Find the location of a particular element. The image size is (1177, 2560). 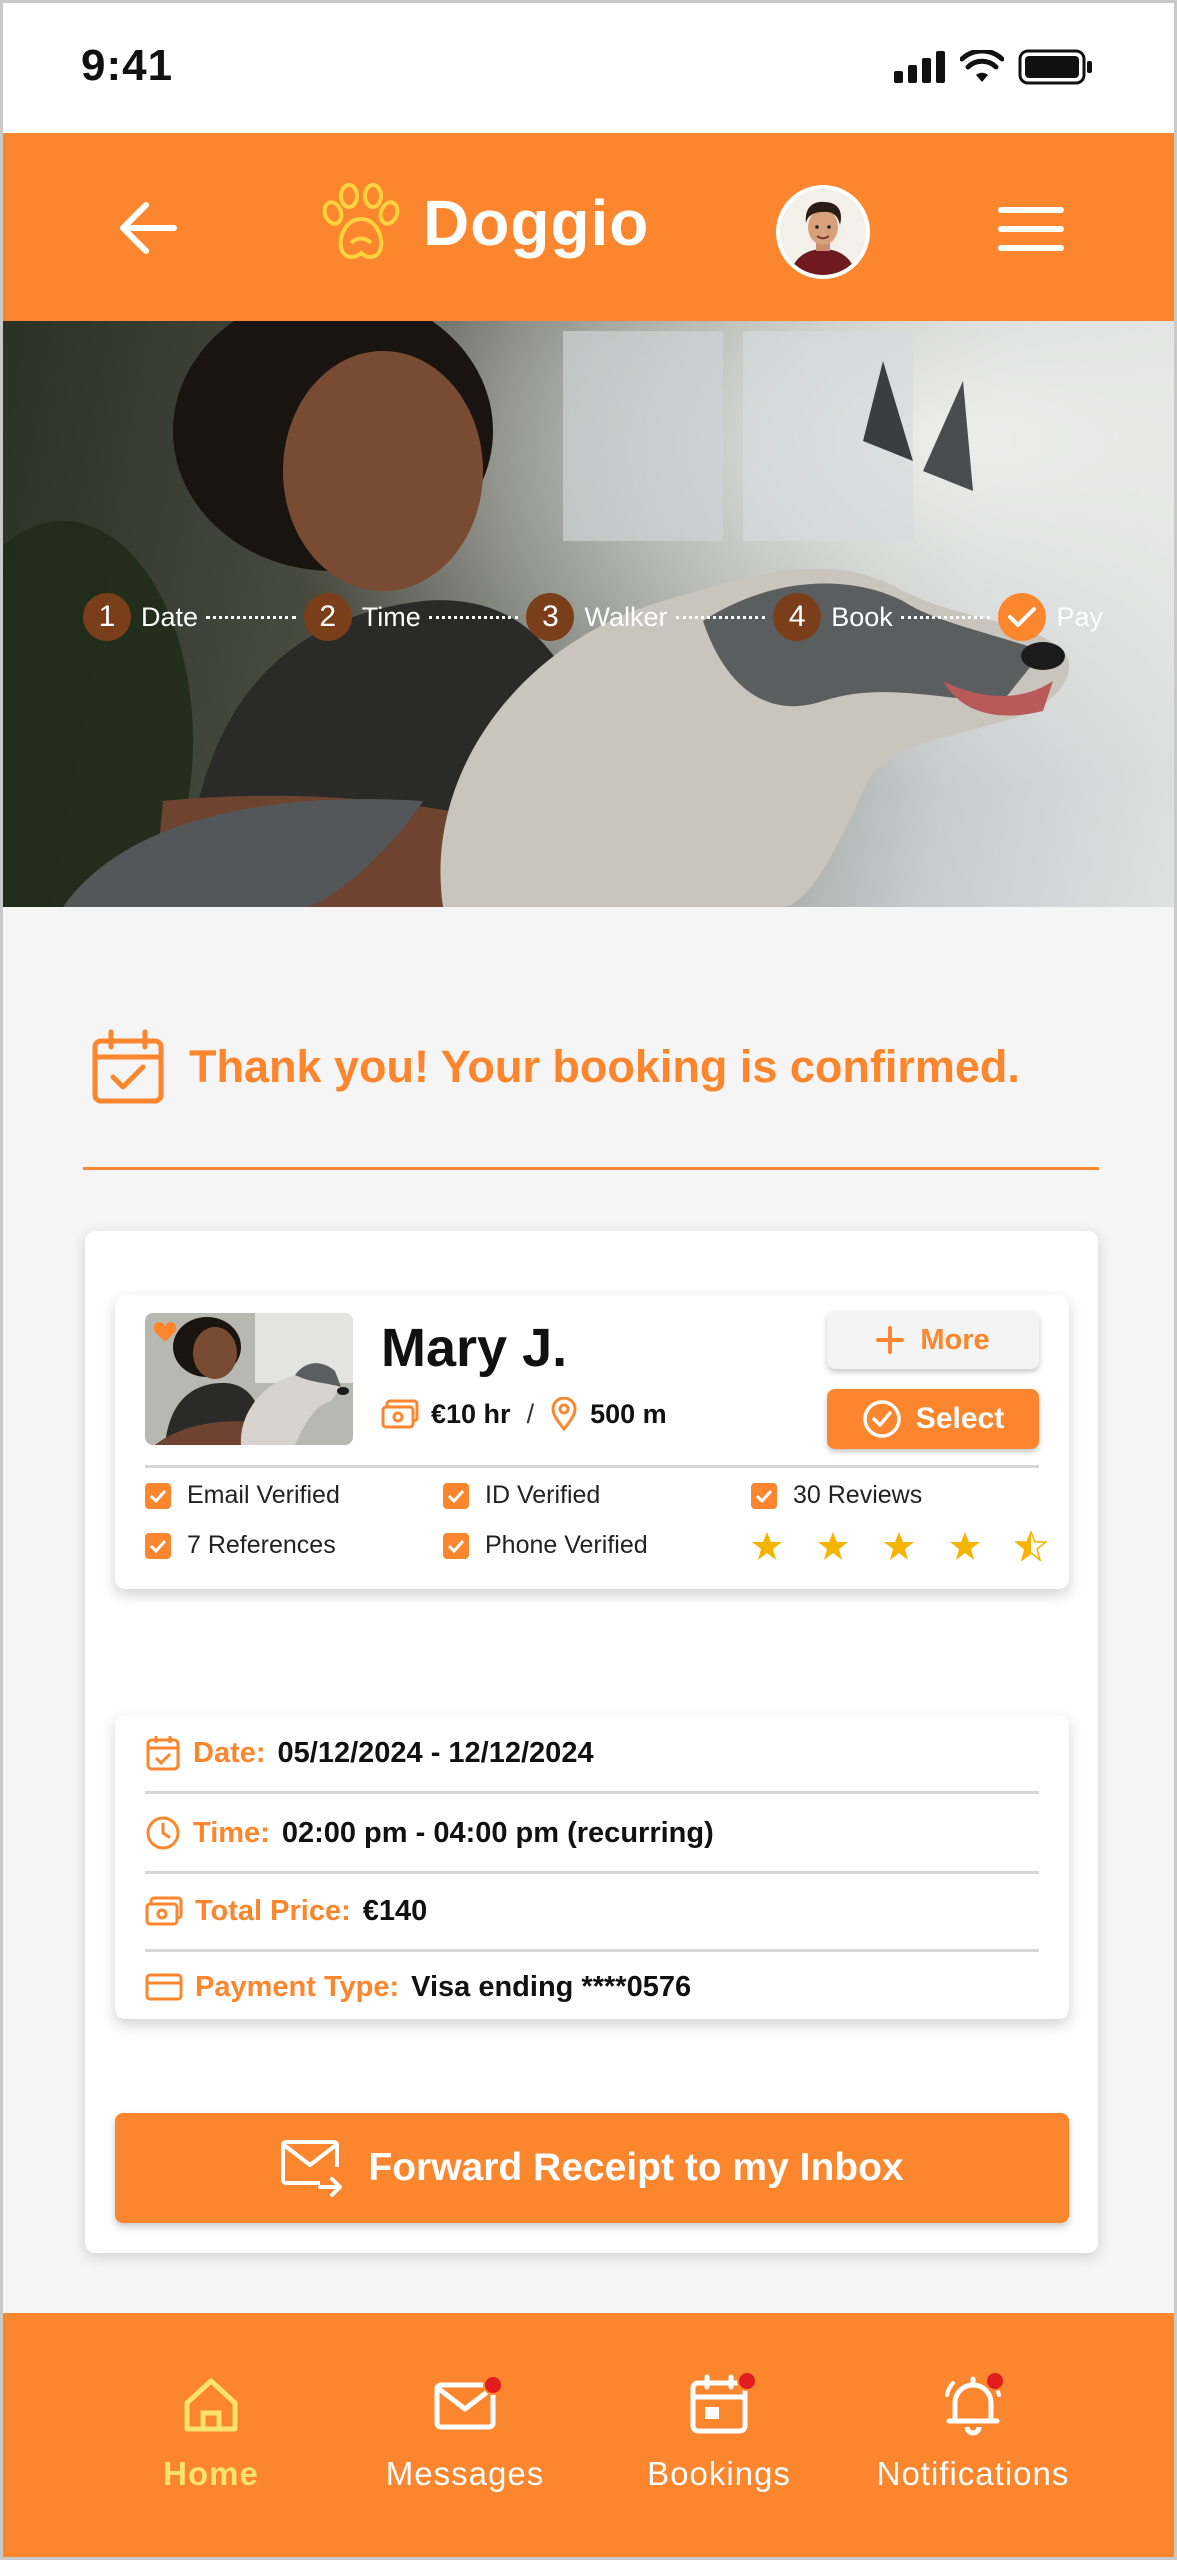

check-references: 7 References is located at coordinates (240, 1545).